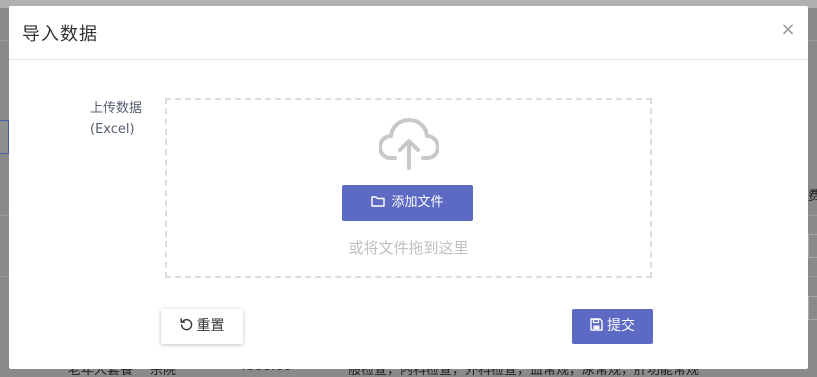  What do you see at coordinates (378, 201) in the screenshot?
I see `folder-icon` at bounding box center [378, 201].